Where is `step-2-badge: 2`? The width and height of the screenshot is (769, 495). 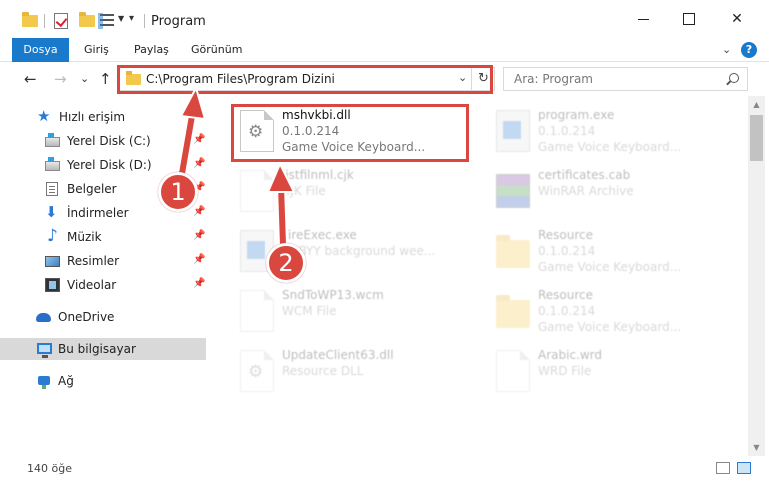
step-2-badge: 2 is located at coordinates (286, 263).